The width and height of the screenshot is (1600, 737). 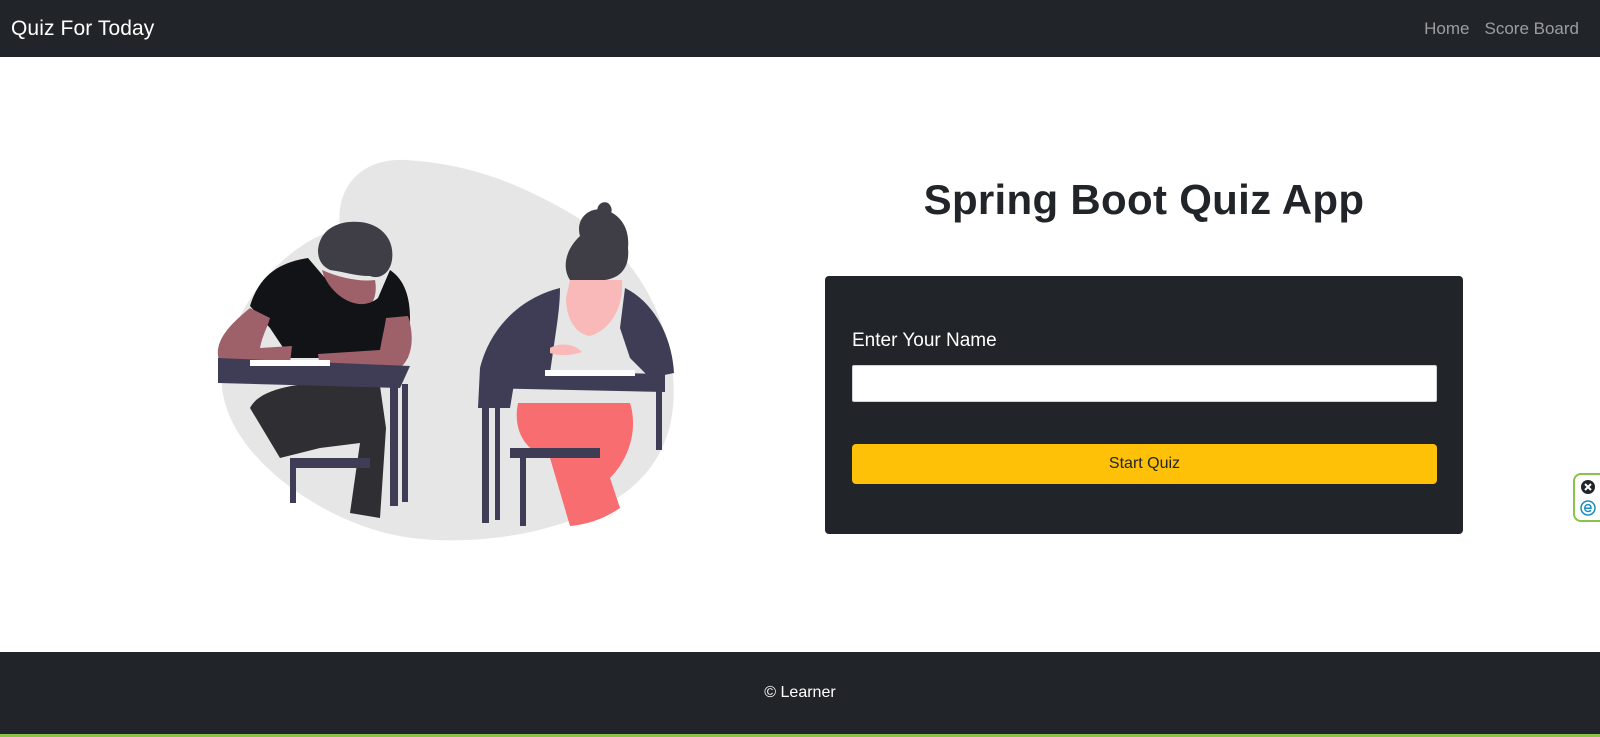 What do you see at coordinates (1588, 487) in the screenshot?
I see `close-circle-icon` at bounding box center [1588, 487].